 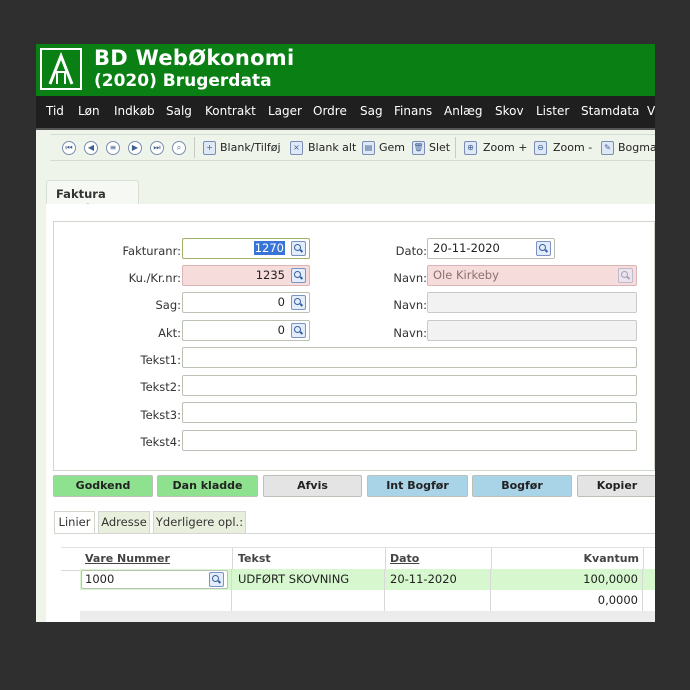 I want to click on menu-item-lister: Lister, so click(x=552, y=111).